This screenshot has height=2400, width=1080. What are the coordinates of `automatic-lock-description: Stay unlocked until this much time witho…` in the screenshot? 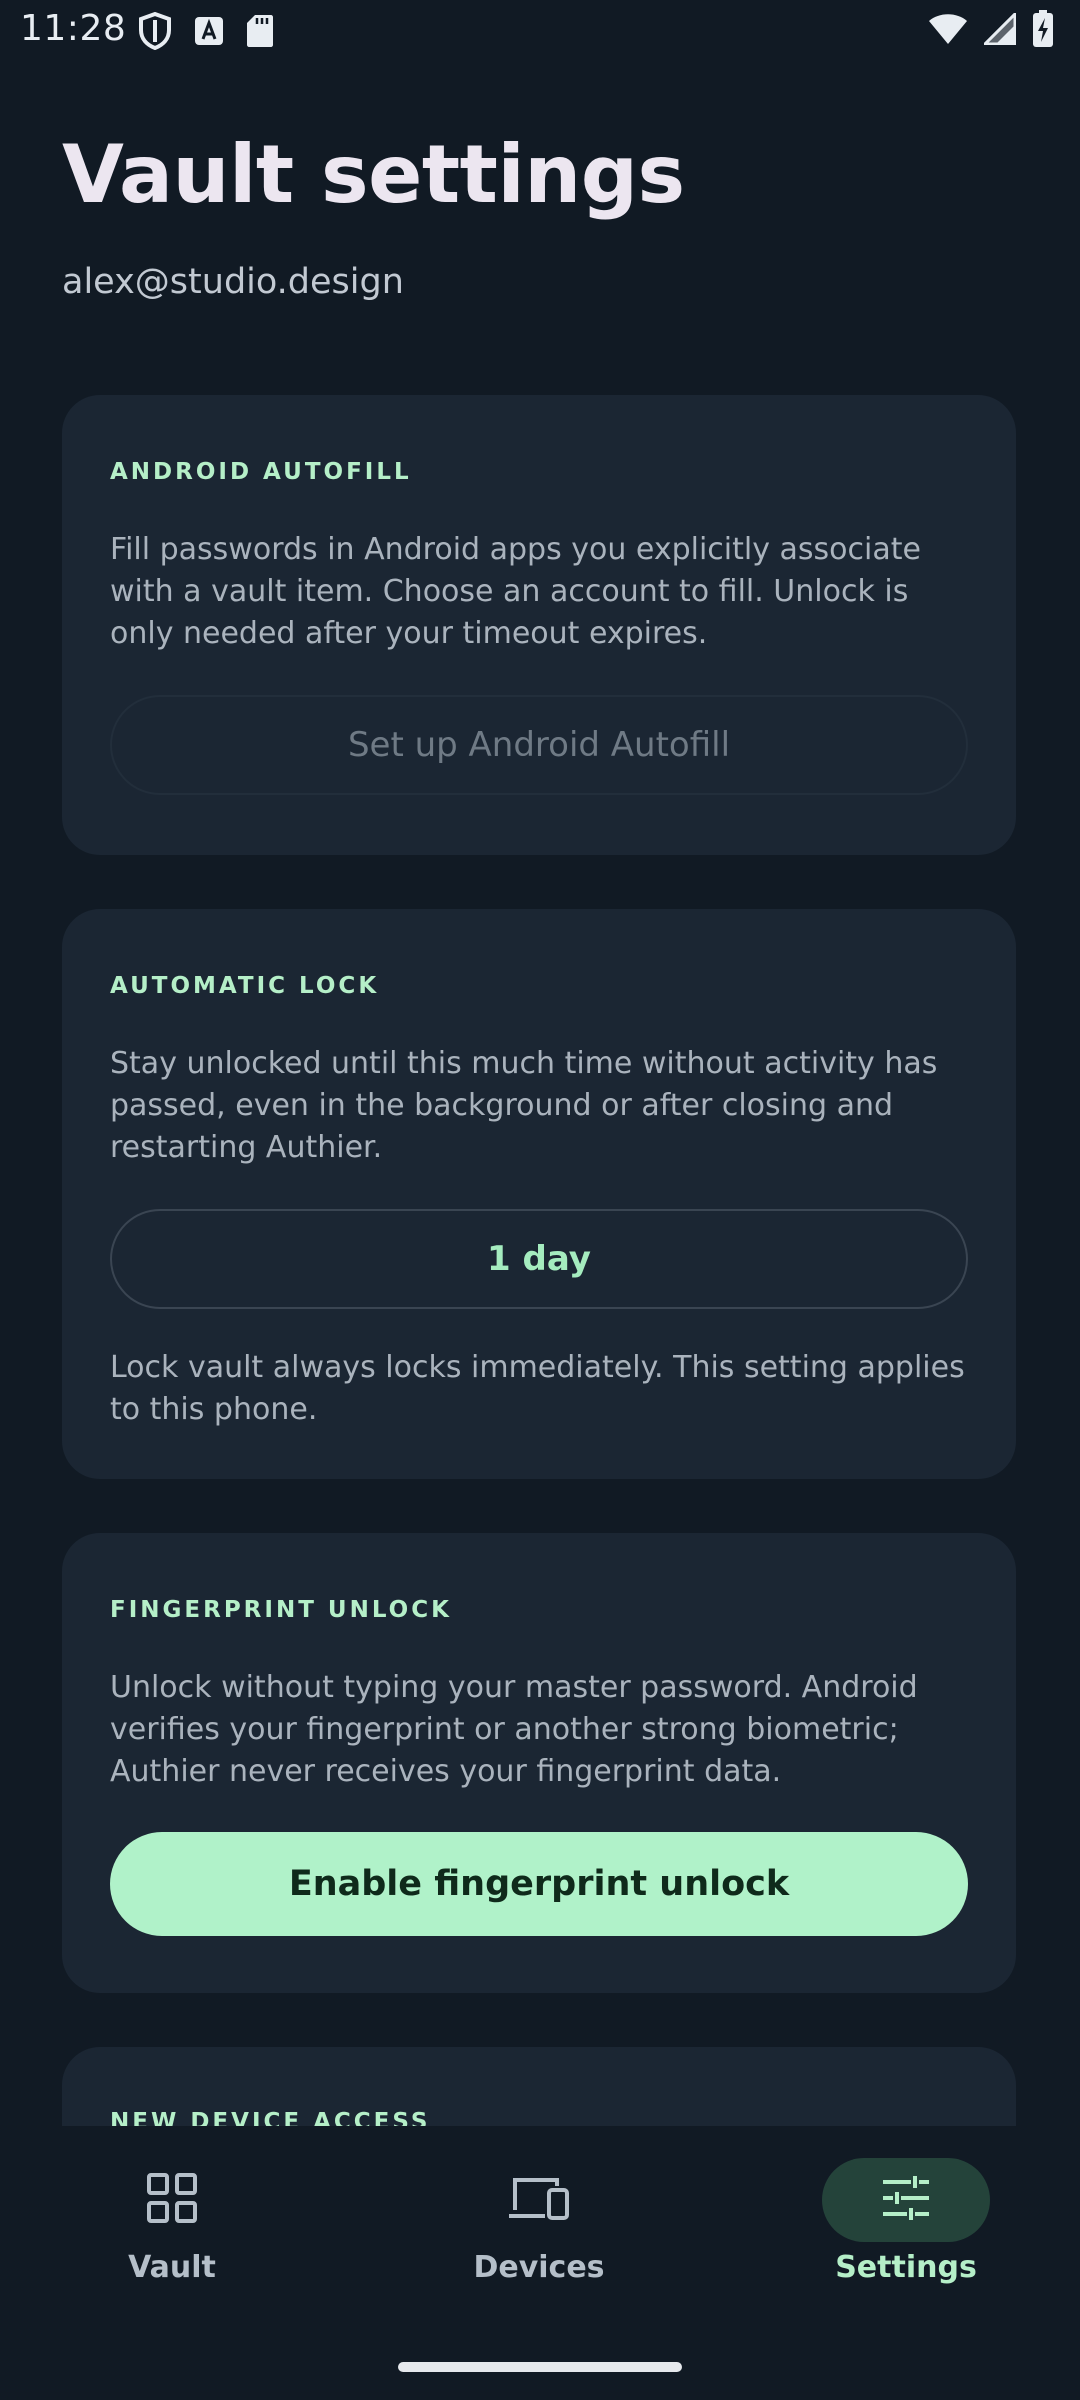 It's located at (524, 1105).